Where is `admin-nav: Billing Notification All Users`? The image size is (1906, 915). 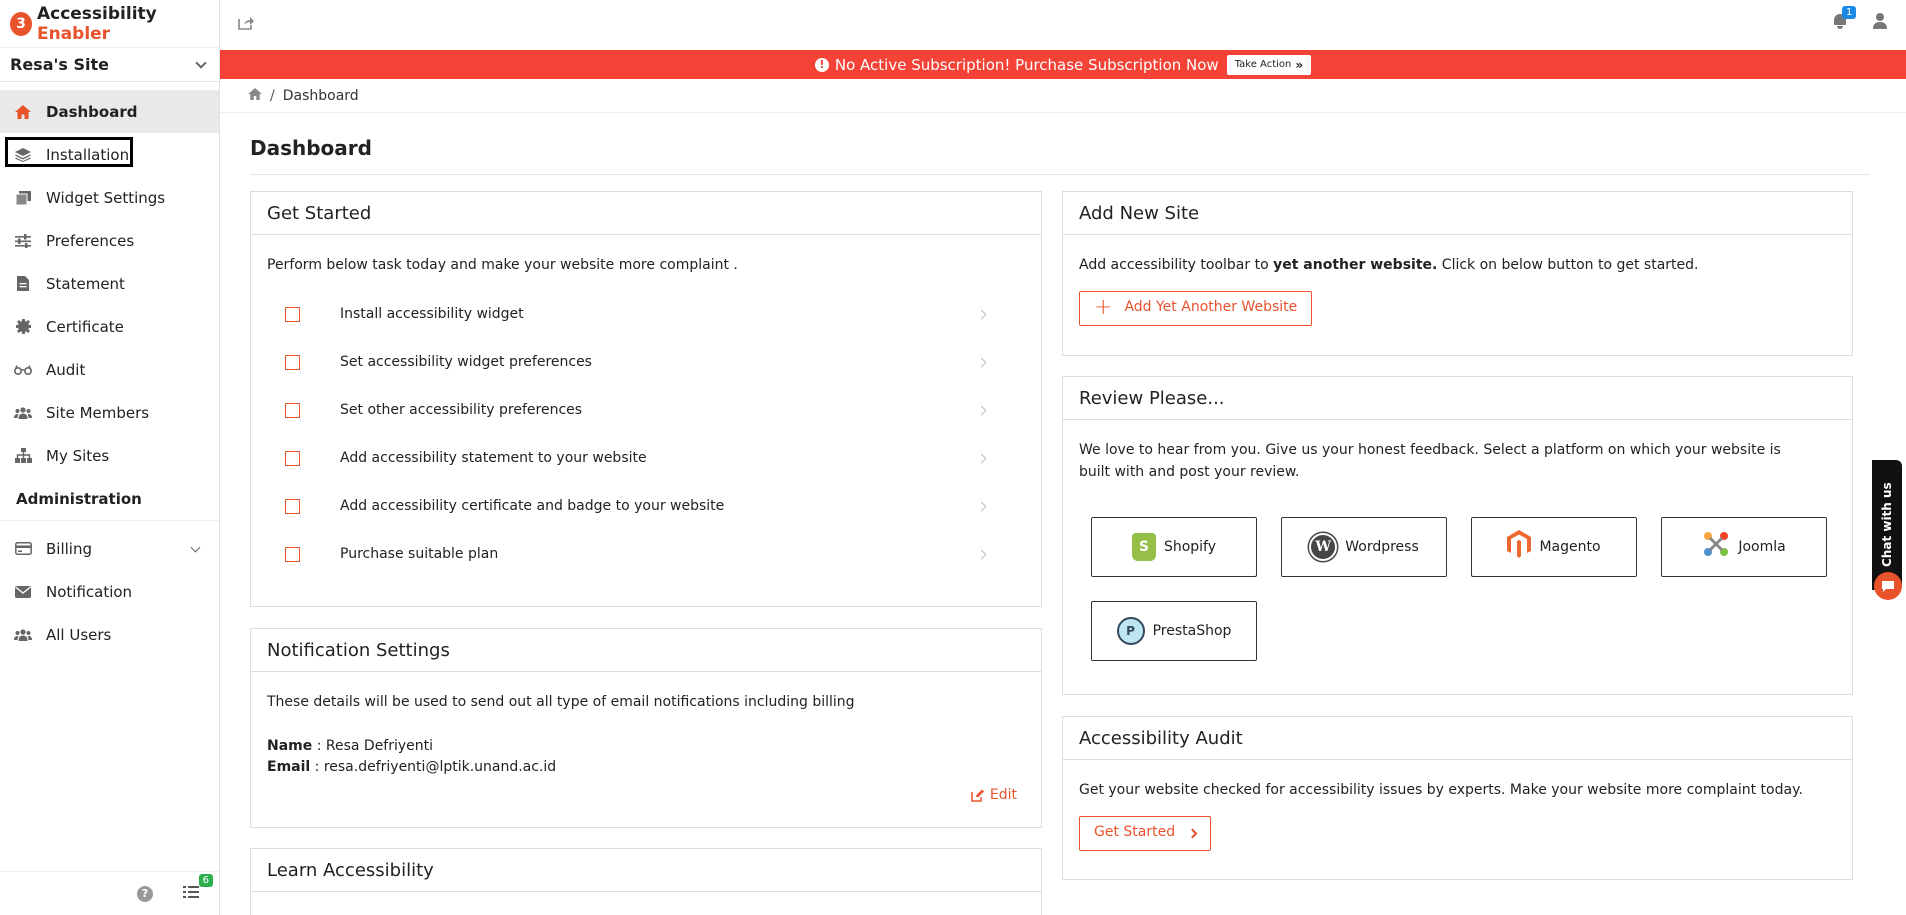
admin-nav: Billing Notification All Users is located at coordinates (109, 591).